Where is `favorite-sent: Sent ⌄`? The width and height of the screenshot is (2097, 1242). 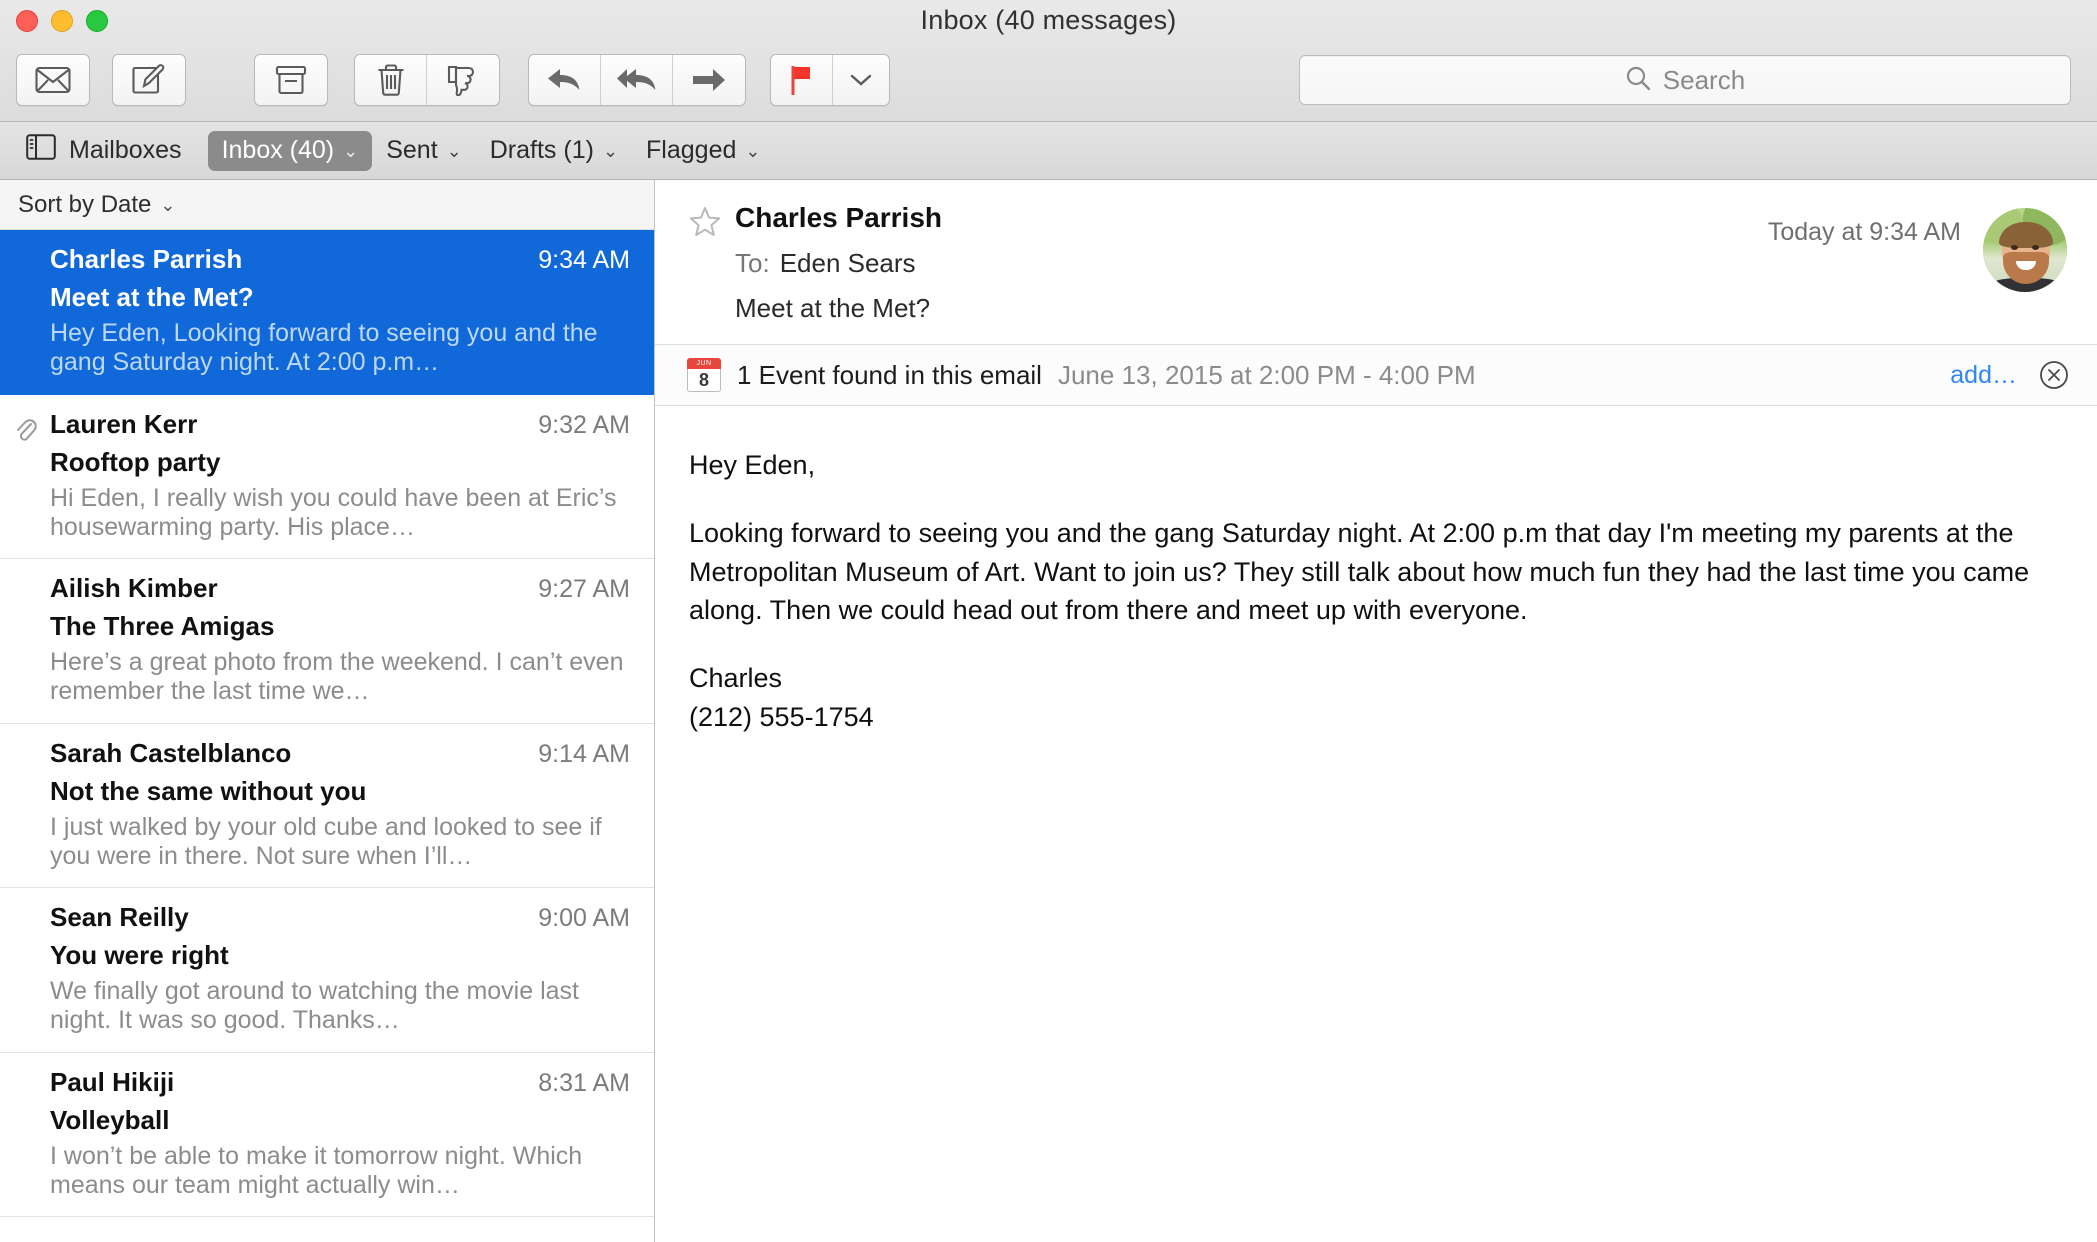
favorite-sent: Sent ⌄ is located at coordinates (424, 151).